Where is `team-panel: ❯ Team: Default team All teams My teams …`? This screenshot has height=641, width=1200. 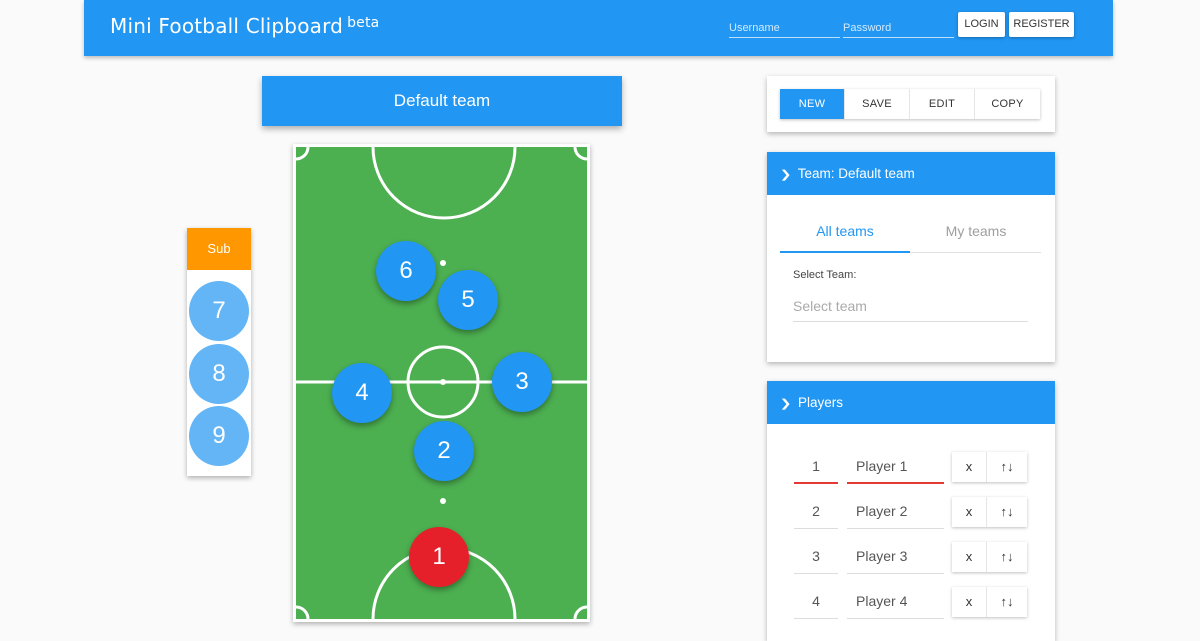
team-panel: ❯ Team: Default team All teams My teams … is located at coordinates (911, 257).